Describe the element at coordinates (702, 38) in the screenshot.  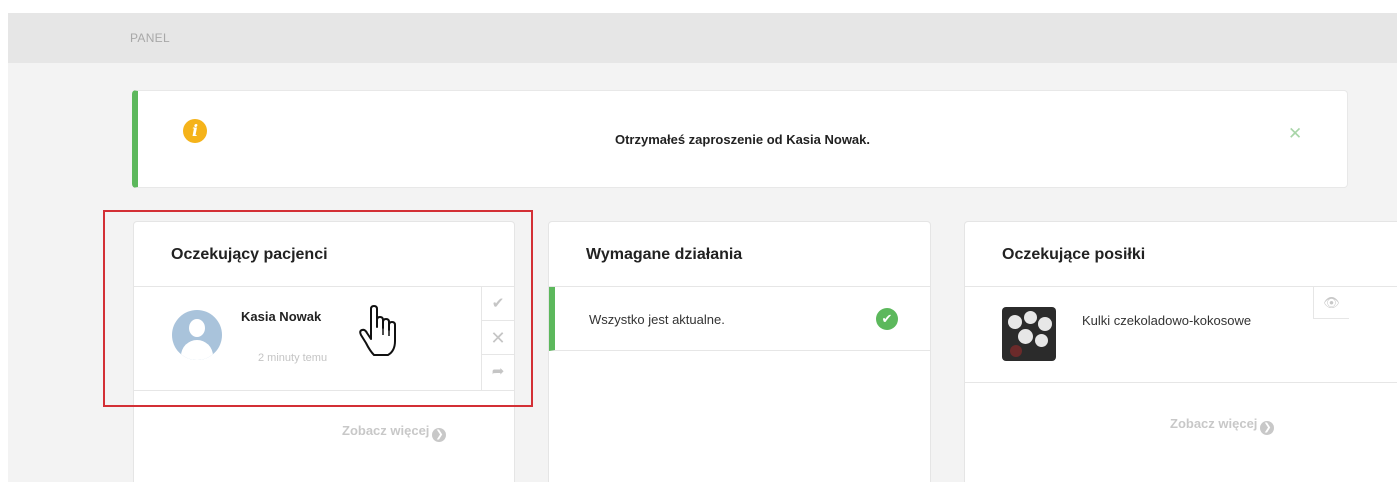
I see `breadcrumb: PANEL` at that location.